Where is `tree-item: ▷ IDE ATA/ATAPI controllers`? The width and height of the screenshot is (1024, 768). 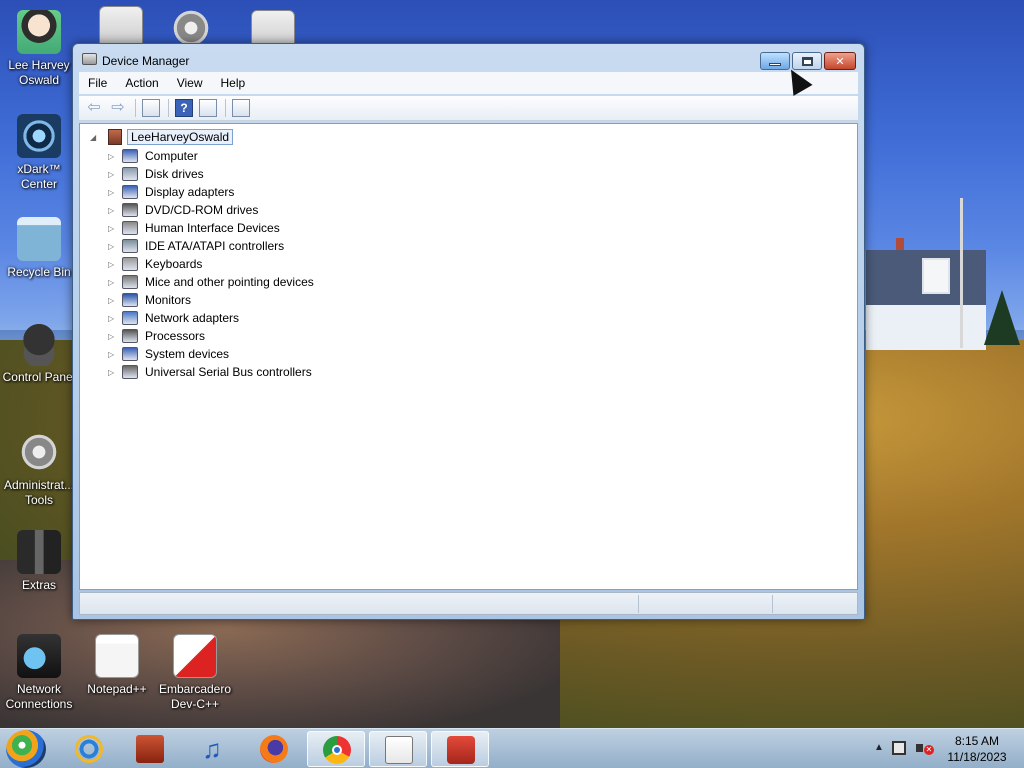
tree-item: ▷ IDE ATA/ATAPI controllers is located at coordinates (196, 246).